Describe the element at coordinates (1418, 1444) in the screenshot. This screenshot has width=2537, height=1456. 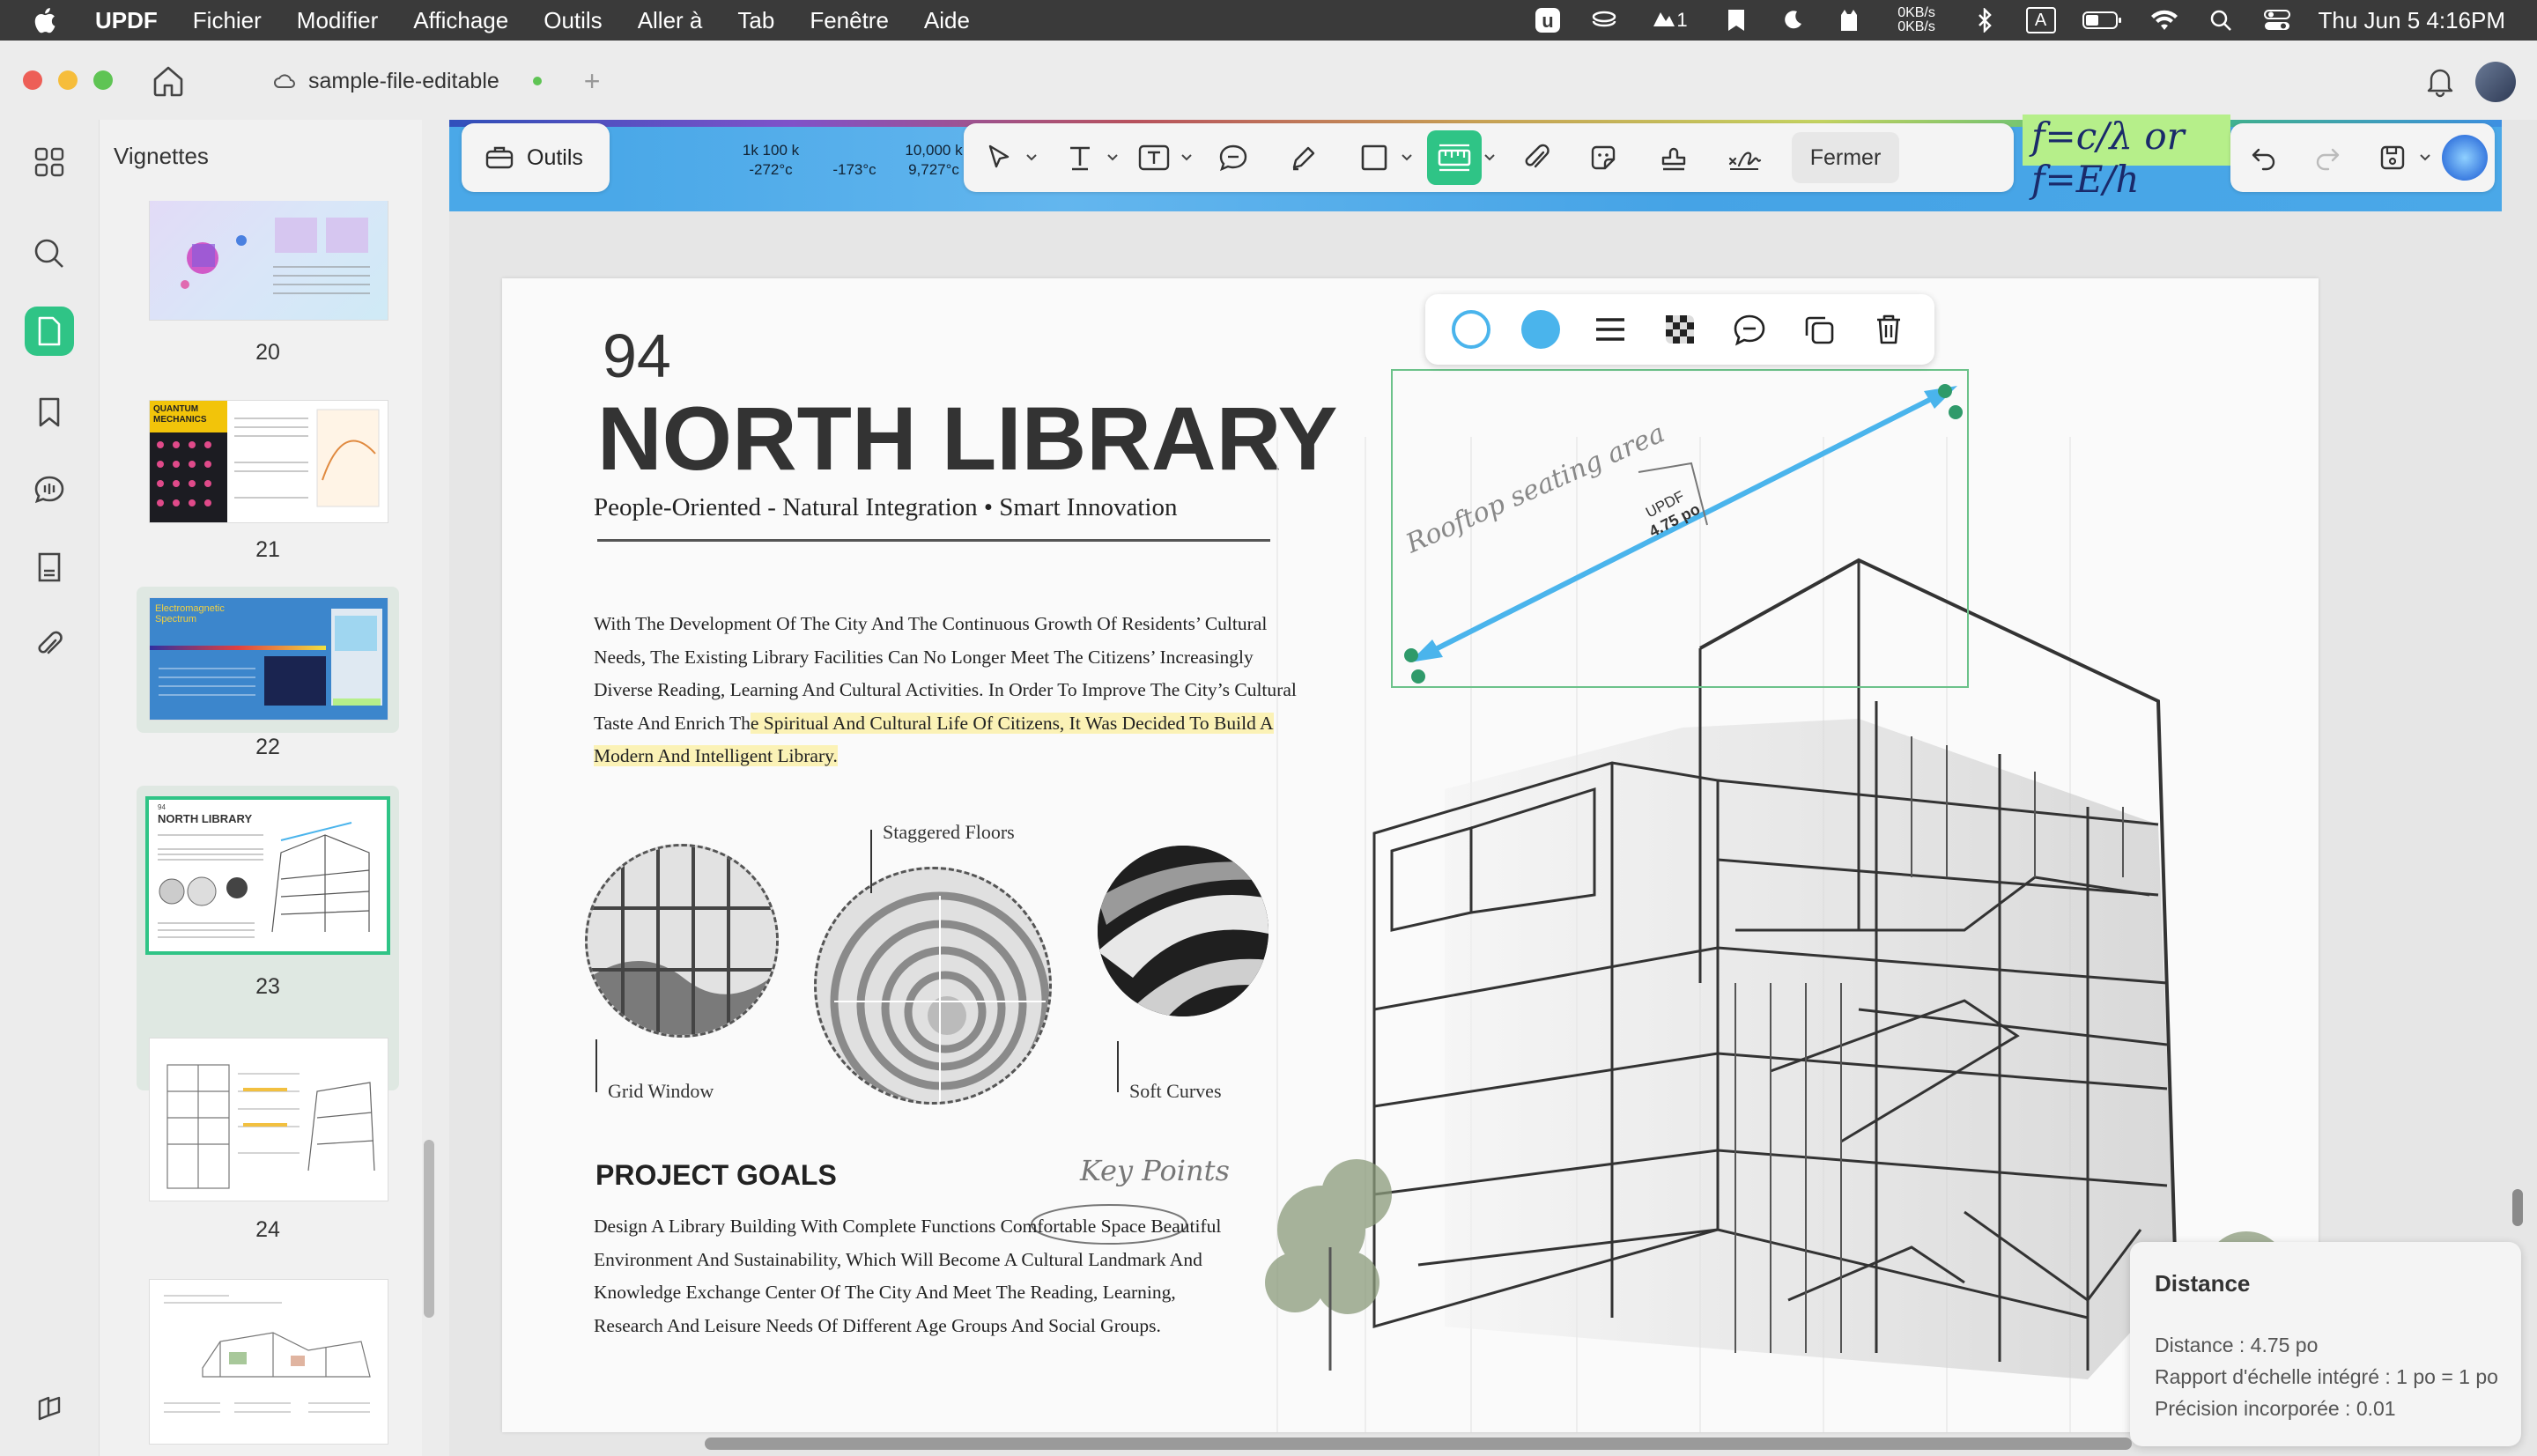
I see `horizontal-scrollbar` at that location.